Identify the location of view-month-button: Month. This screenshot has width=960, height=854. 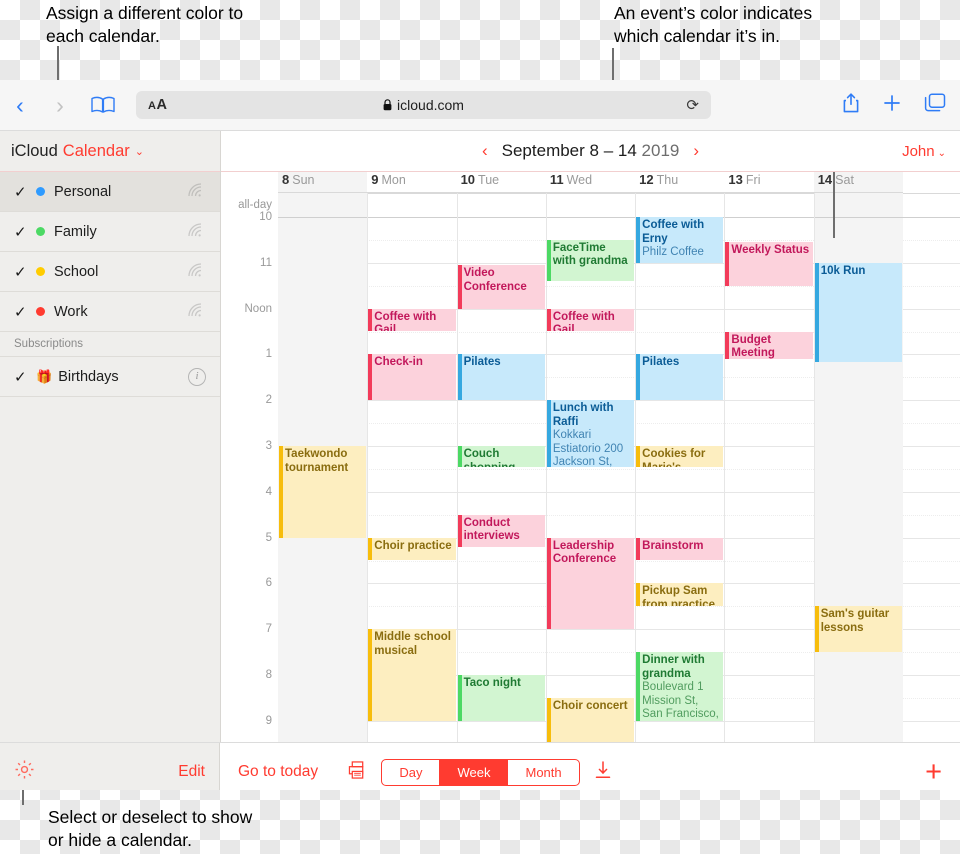
(543, 772).